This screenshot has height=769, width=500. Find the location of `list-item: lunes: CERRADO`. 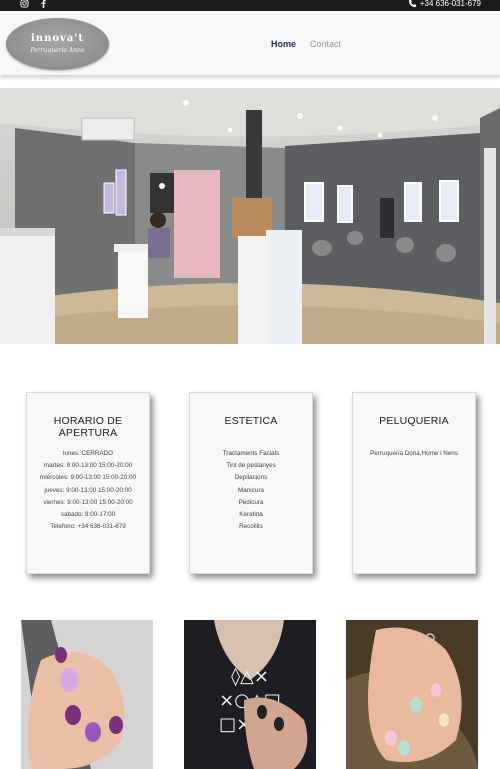

list-item: lunes: CERRADO is located at coordinates (88, 453).